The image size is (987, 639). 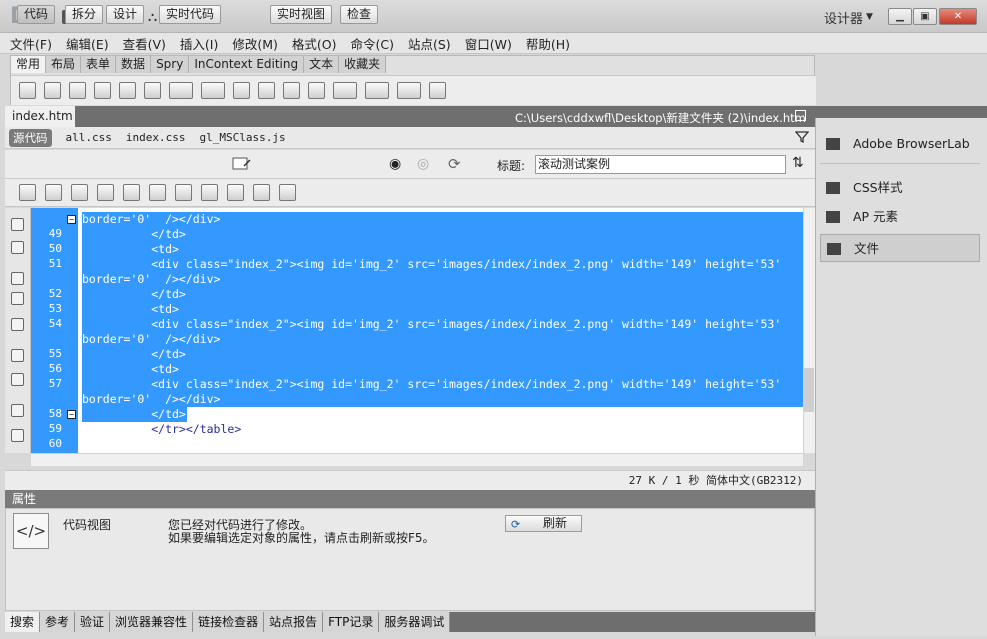 What do you see at coordinates (901, 112) in the screenshot?
I see `panel-collapse-bar` at bounding box center [901, 112].